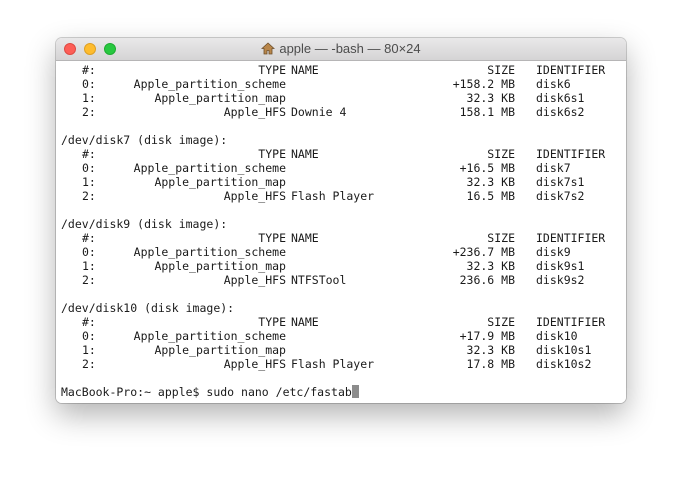 This screenshot has width=682, height=477. I want to click on row-identifier: disk9s1, so click(560, 266).